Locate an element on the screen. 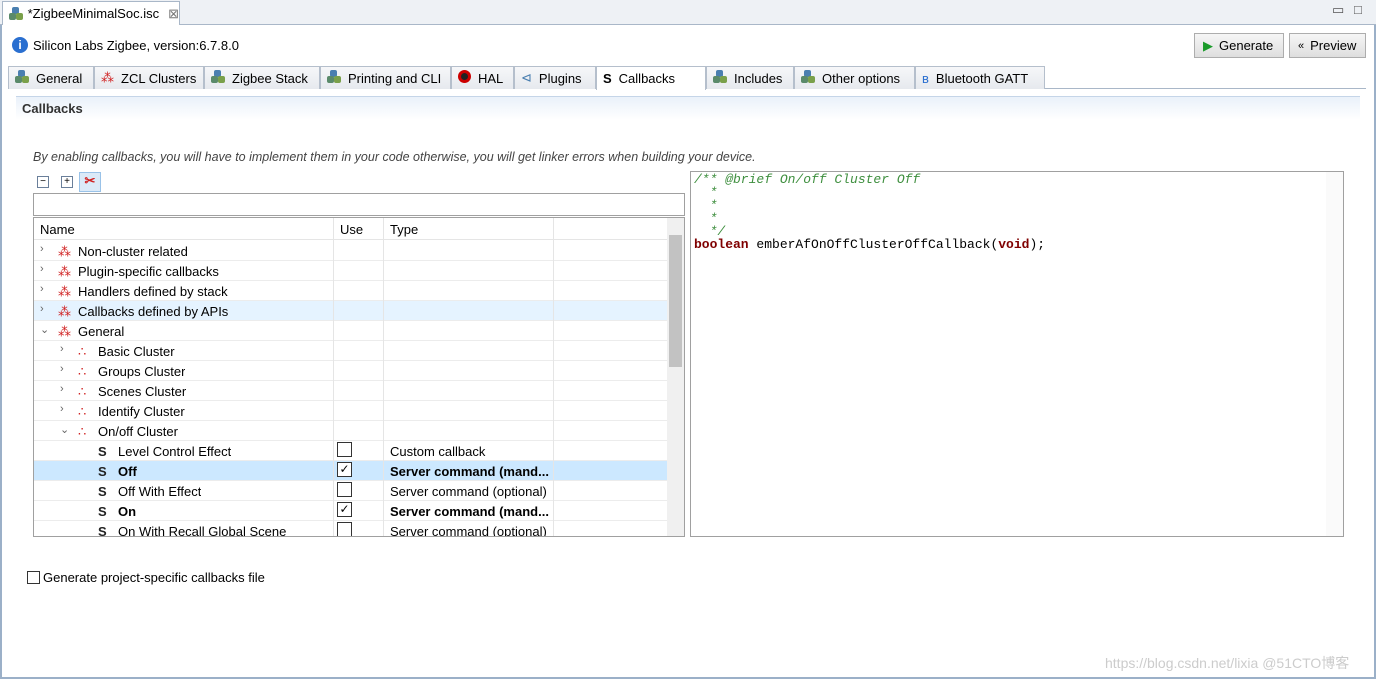 The image size is (1376, 679). tab-zigbee-stack: Zigbee Stack is located at coordinates (262, 77).